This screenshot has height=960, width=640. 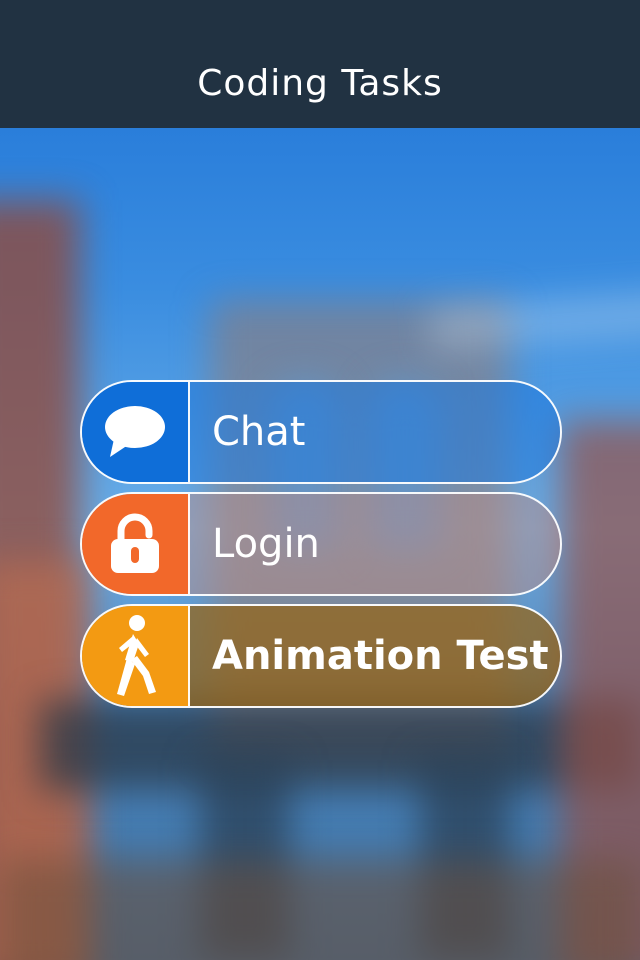 I want to click on padlock-icon, so click(x=135, y=543).